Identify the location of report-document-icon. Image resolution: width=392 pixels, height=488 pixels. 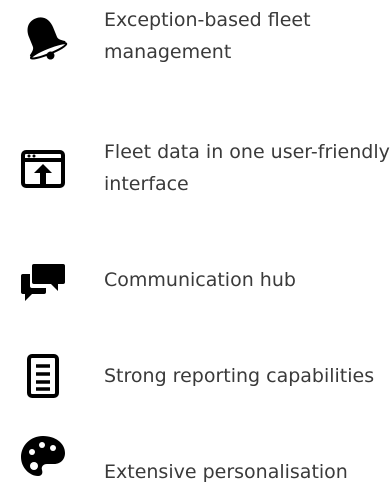
(43, 377).